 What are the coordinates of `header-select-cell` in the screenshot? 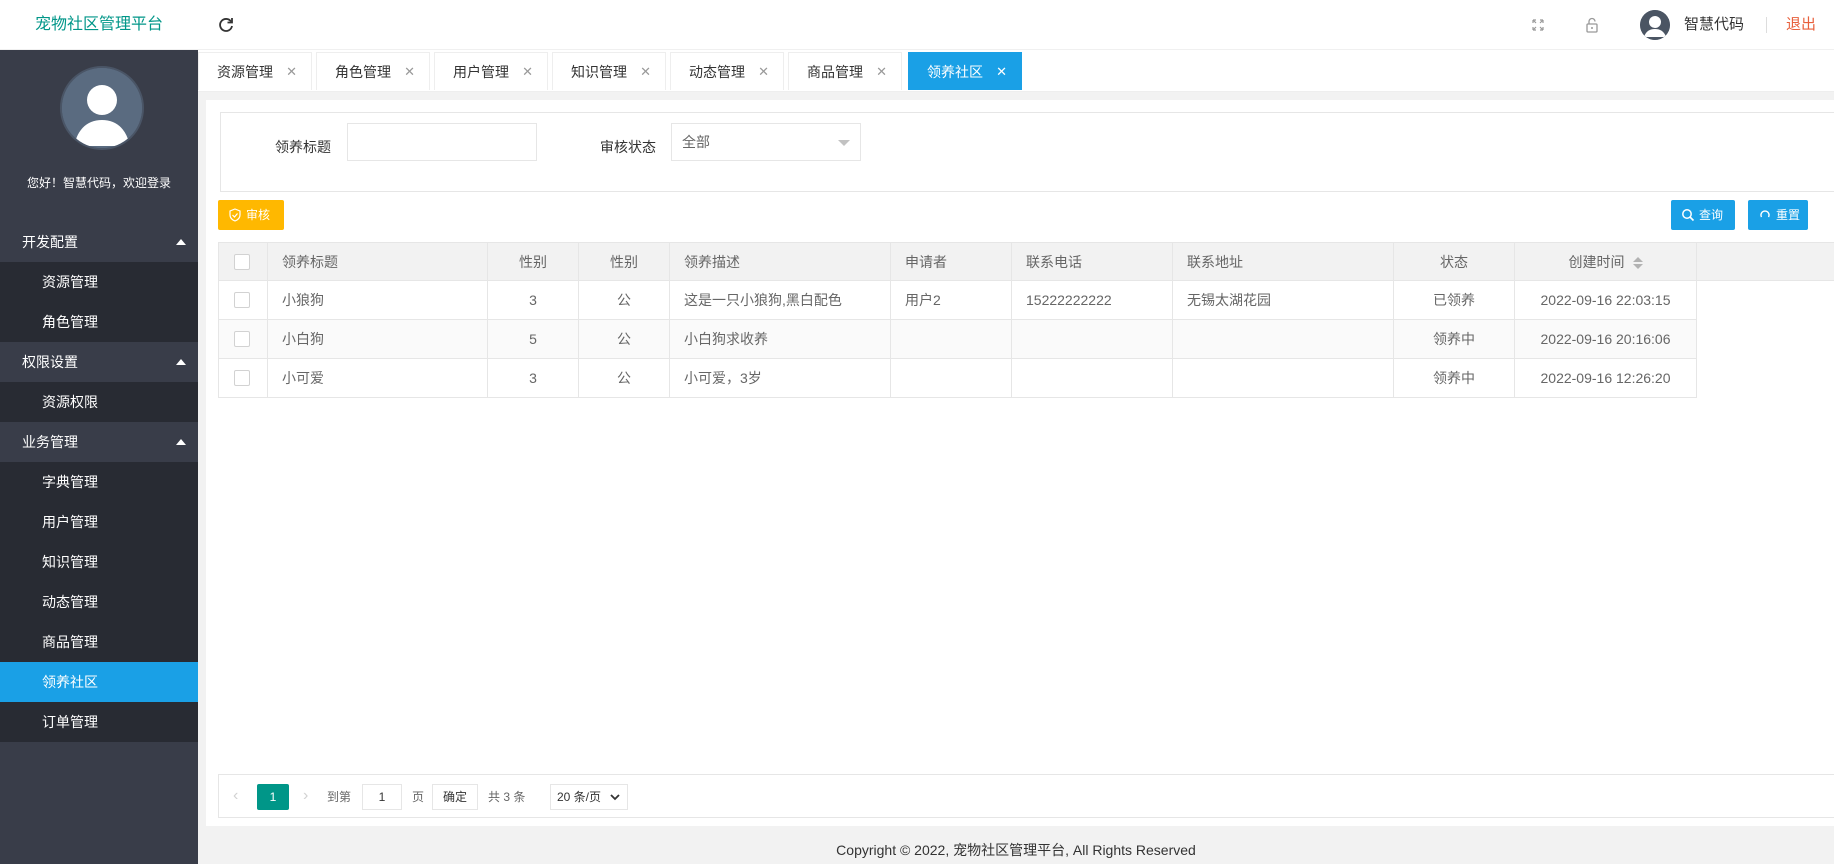 It's located at (243, 262).